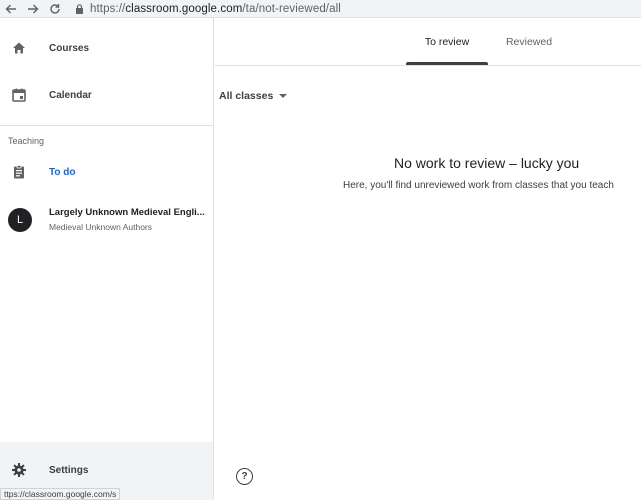 This screenshot has height=500, width=641. I want to click on lock-icon, so click(79, 9).